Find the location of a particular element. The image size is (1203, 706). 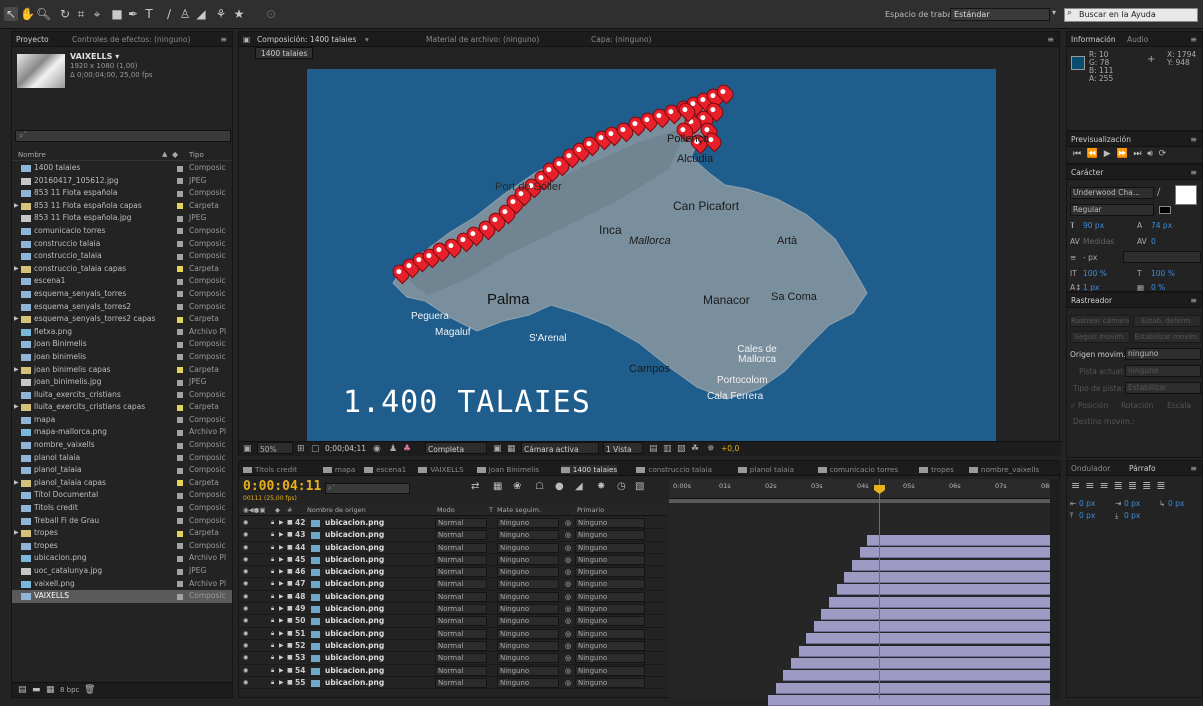

project-item: ▶ joan binimelis capas Carpeta is located at coordinates (122, 370).